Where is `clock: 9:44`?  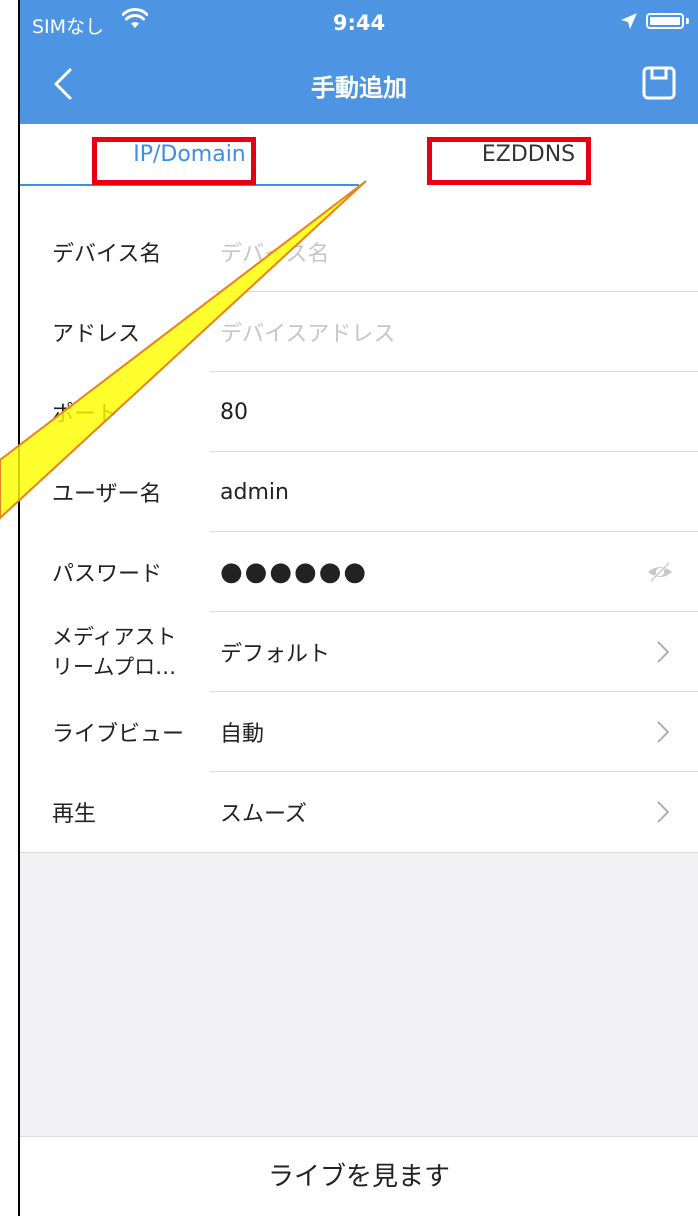 clock: 9:44 is located at coordinates (359, 23).